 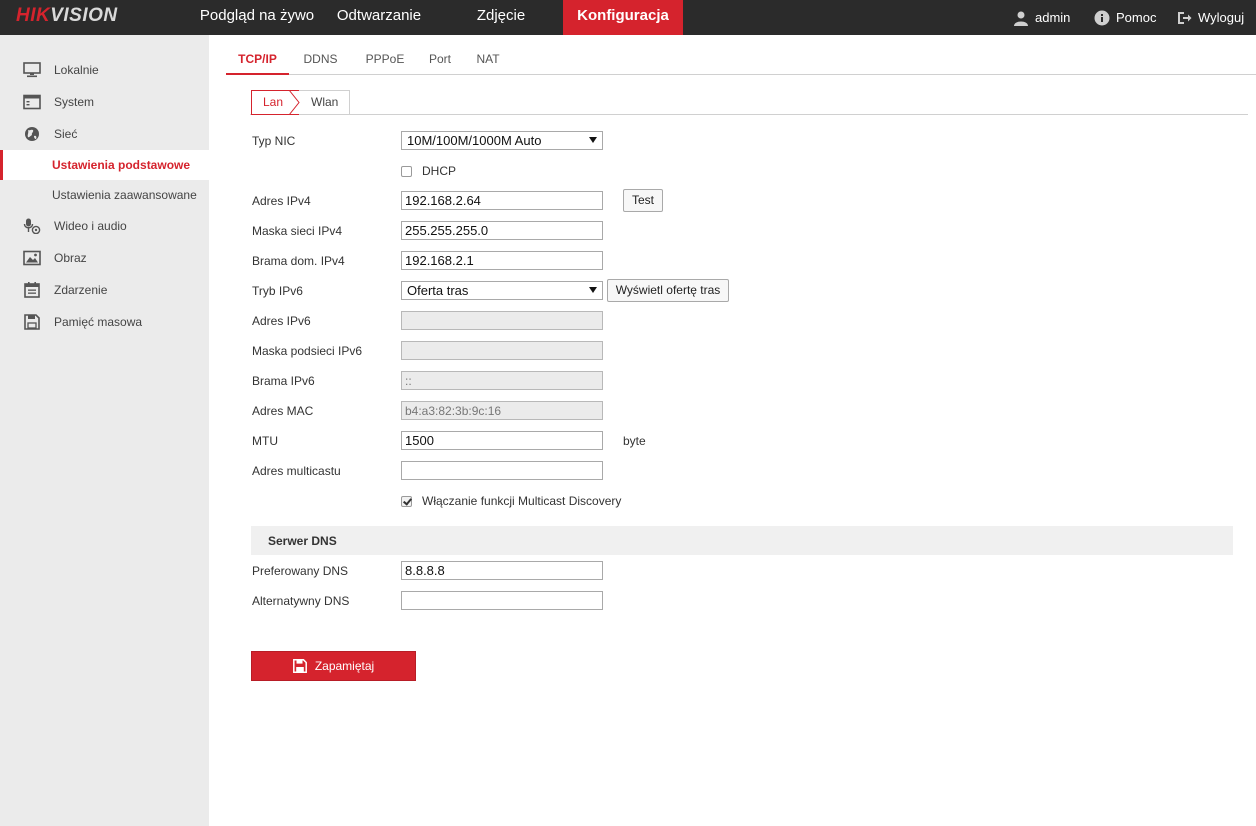 I want to click on nav-configuration: Konfiguracja, so click(x=623, y=17).